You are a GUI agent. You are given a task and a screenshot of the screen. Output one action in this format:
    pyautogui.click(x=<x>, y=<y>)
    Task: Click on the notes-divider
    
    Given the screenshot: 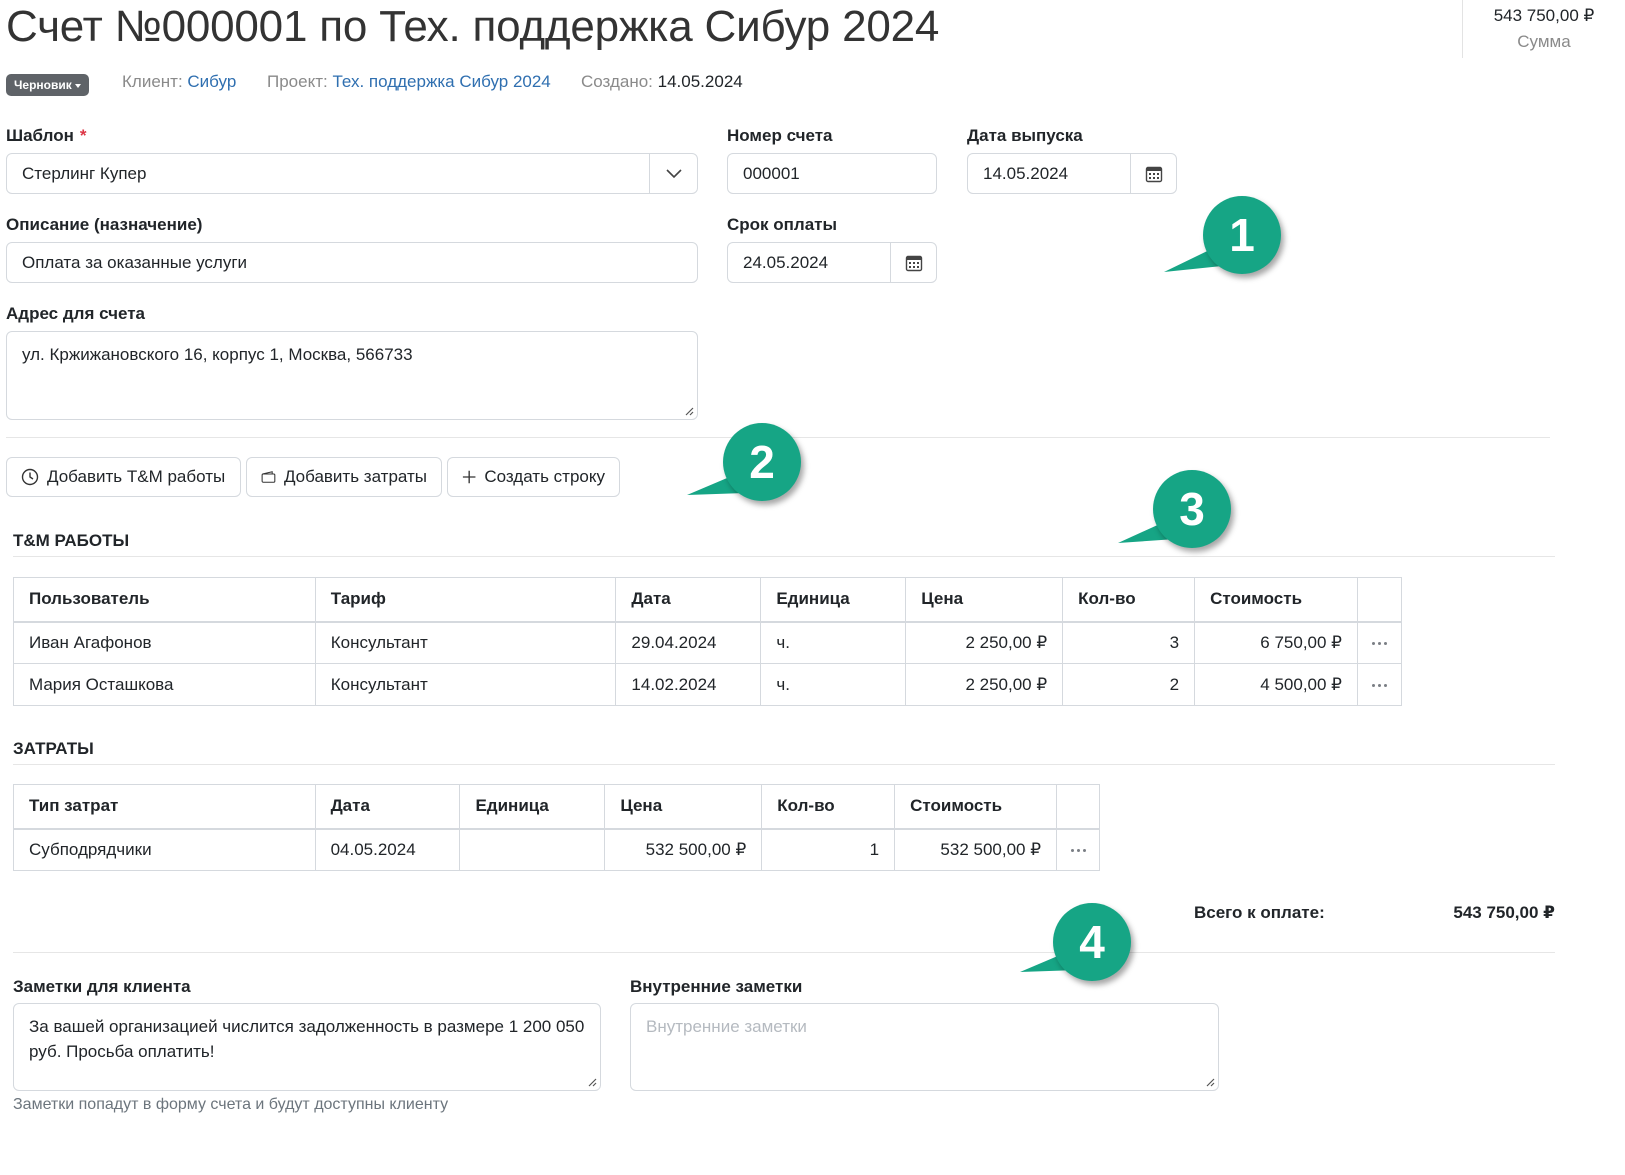 What is the action you would take?
    pyautogui.click(x=784, y=952)
    